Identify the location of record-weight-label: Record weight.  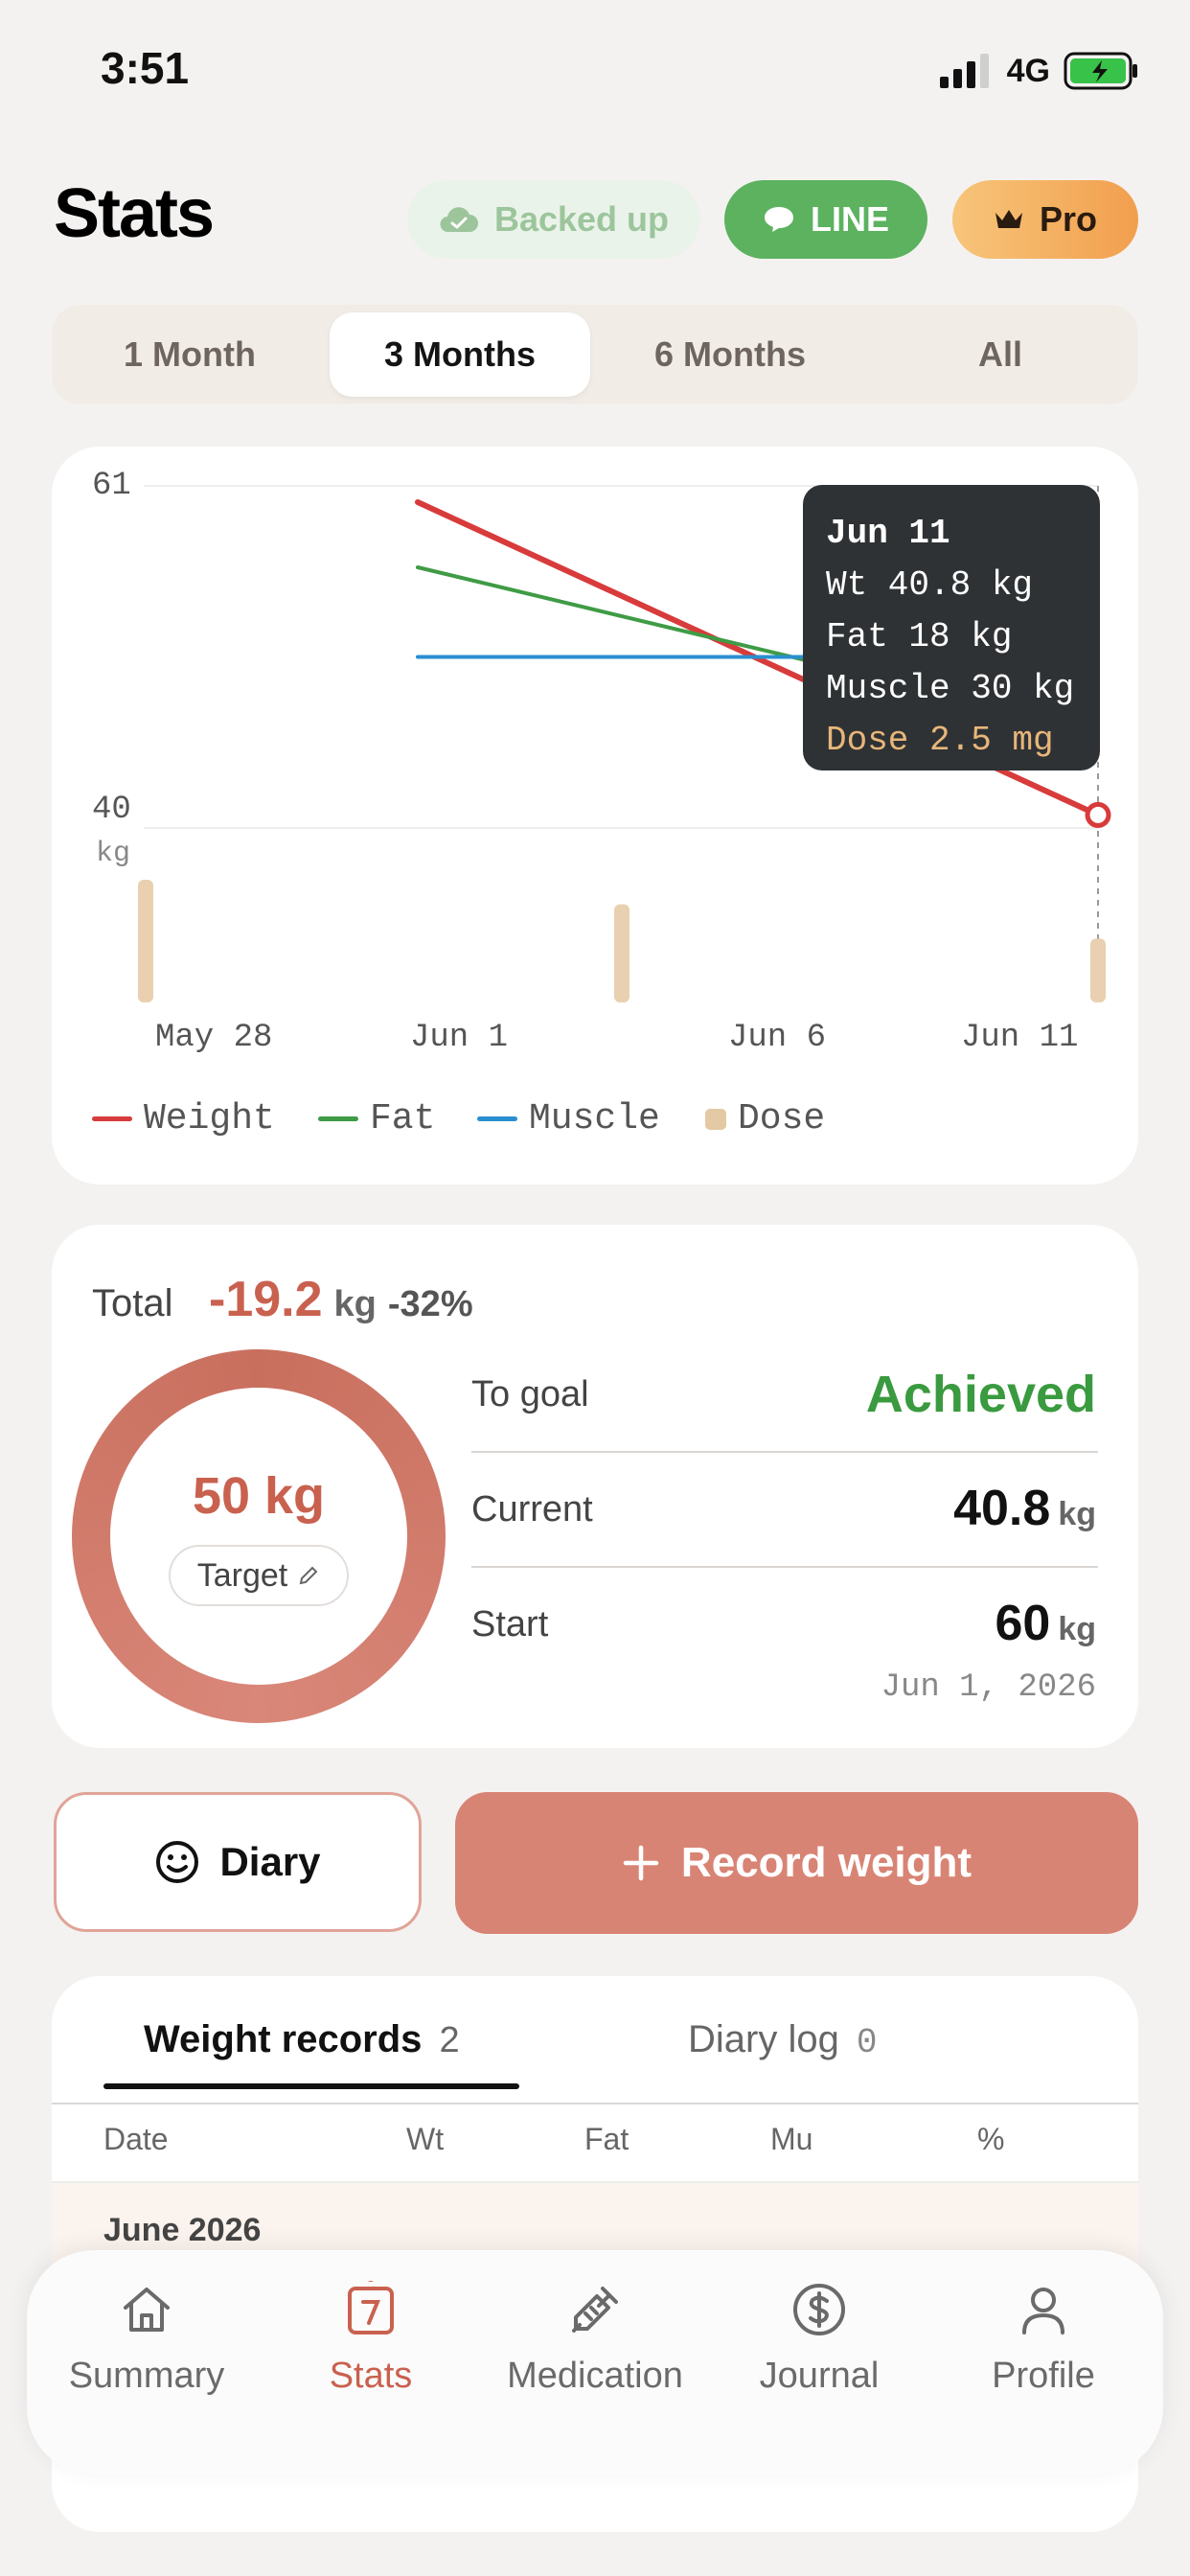
(826, 1862).